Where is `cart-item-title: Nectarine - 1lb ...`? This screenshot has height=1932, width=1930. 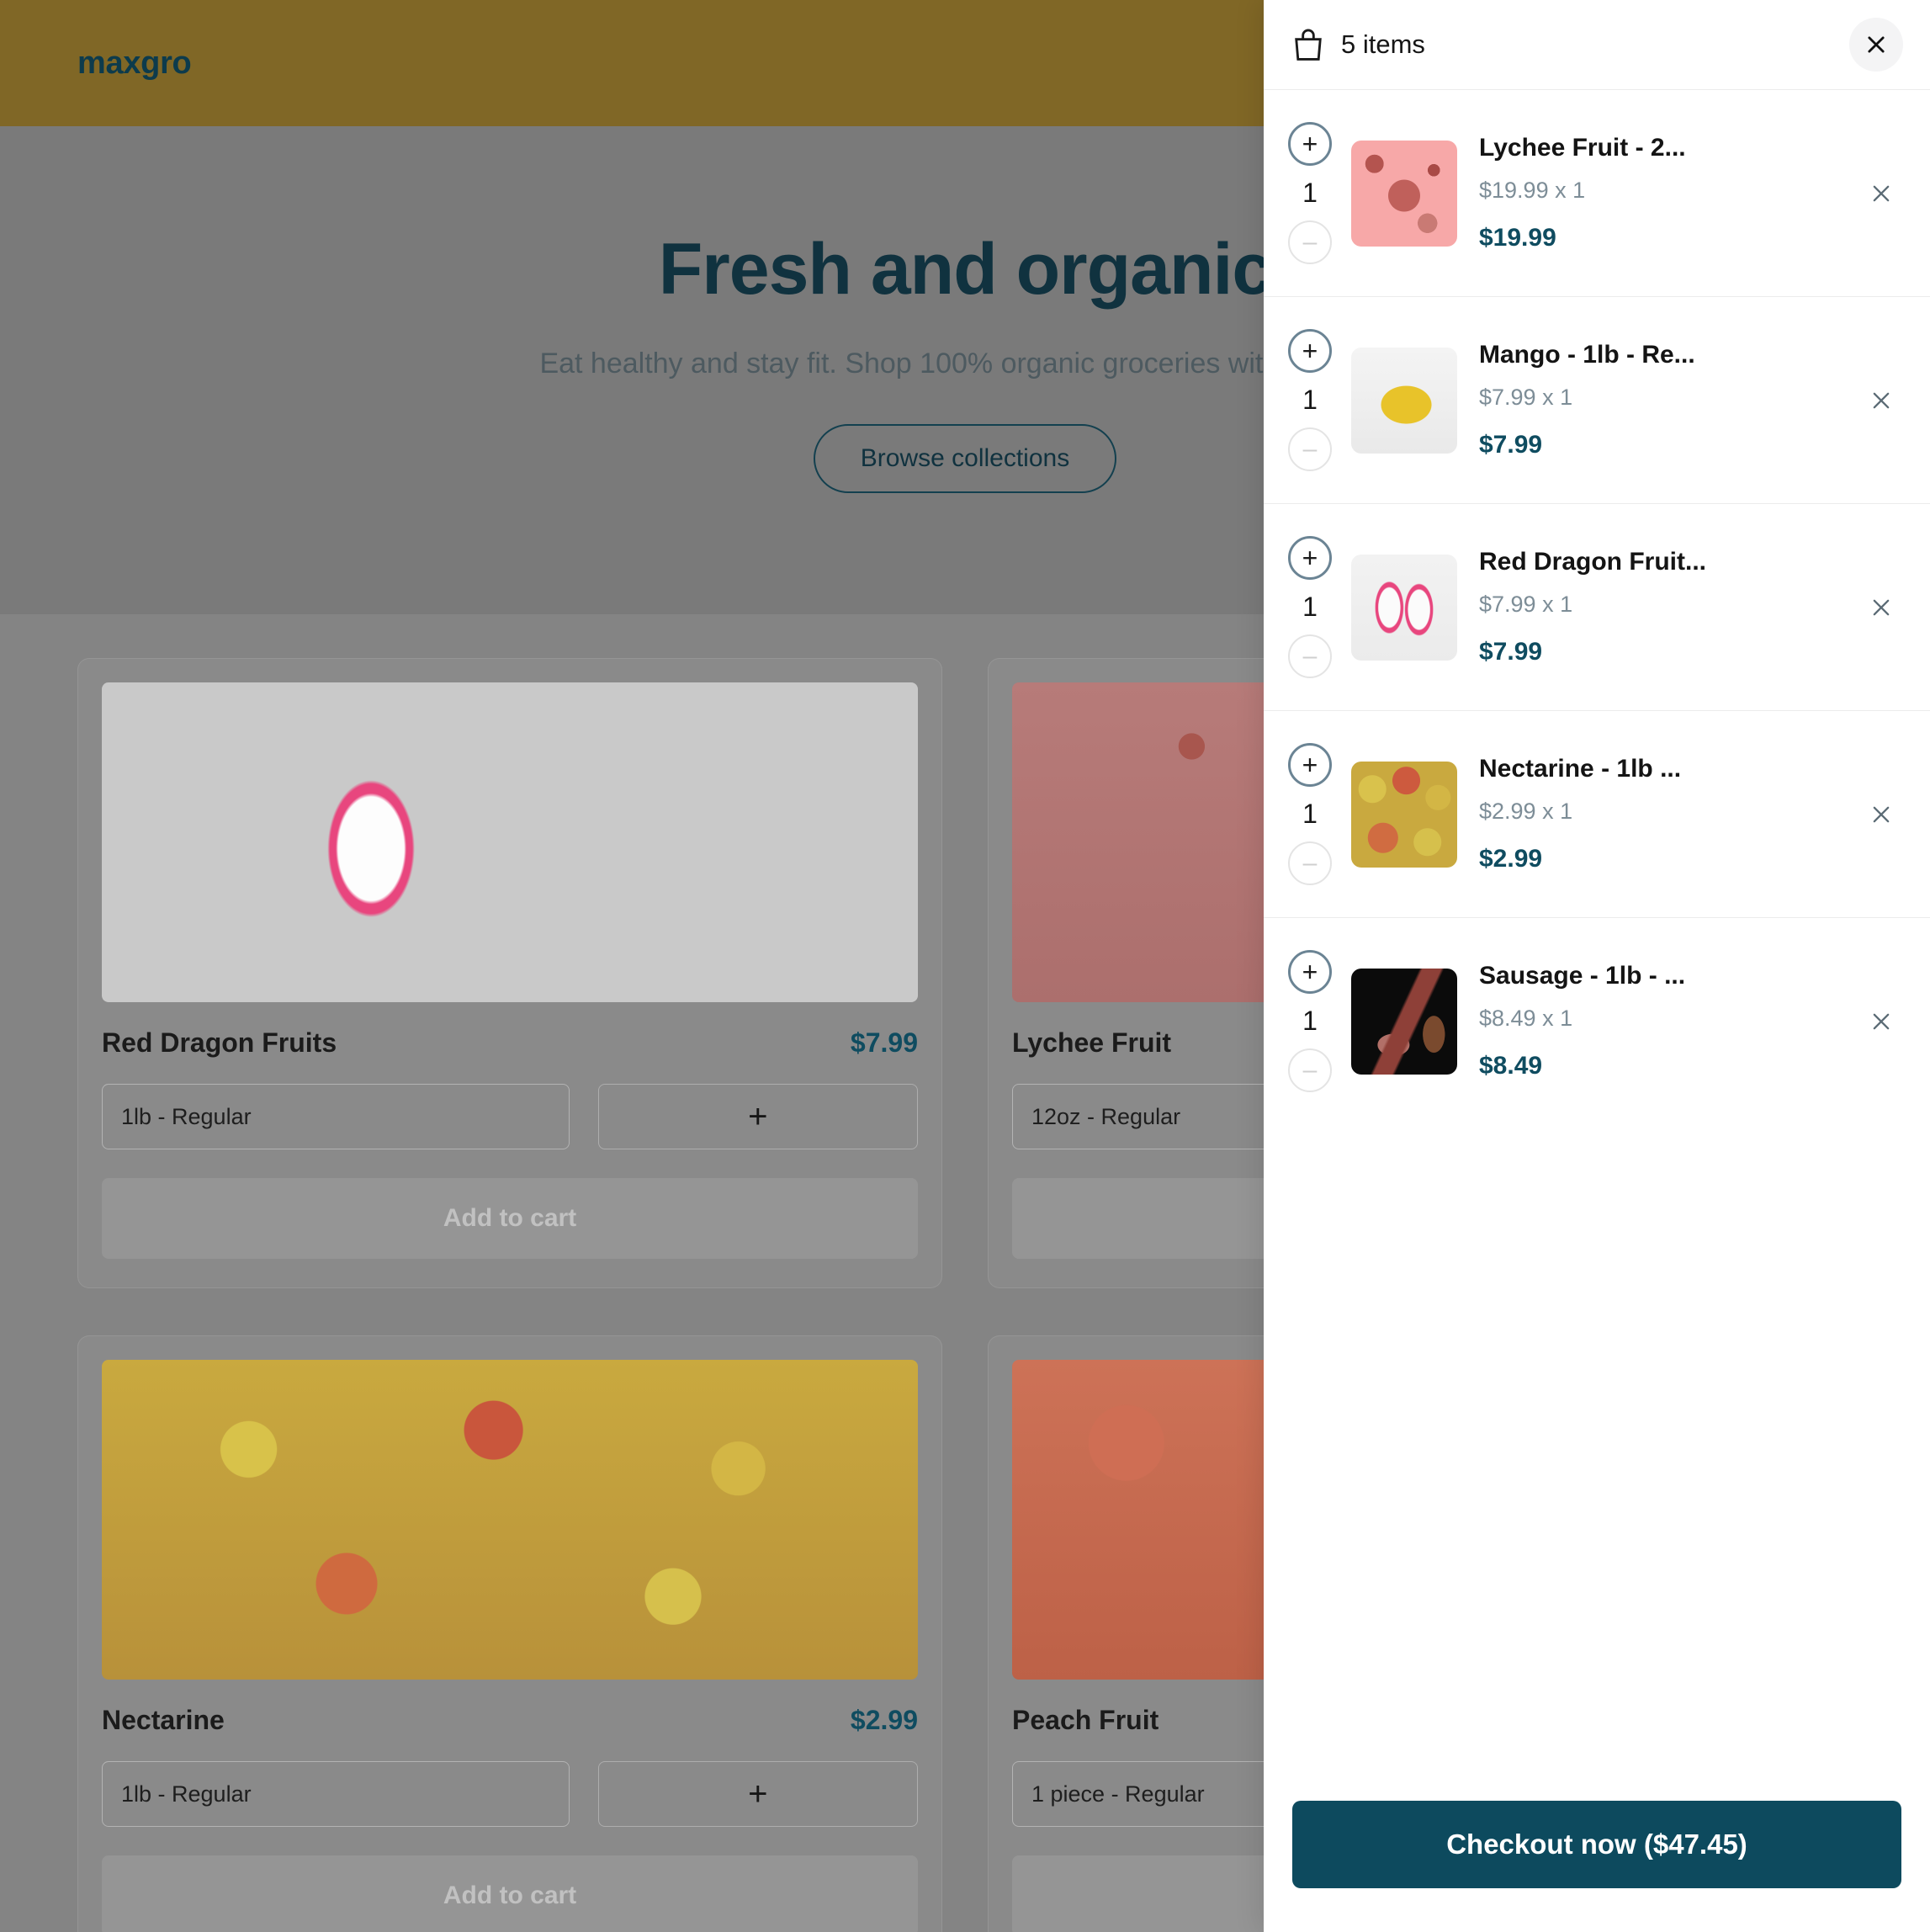
cart-item-title: Nectarine - 1lb ... is located at coordinates (1581, 769).